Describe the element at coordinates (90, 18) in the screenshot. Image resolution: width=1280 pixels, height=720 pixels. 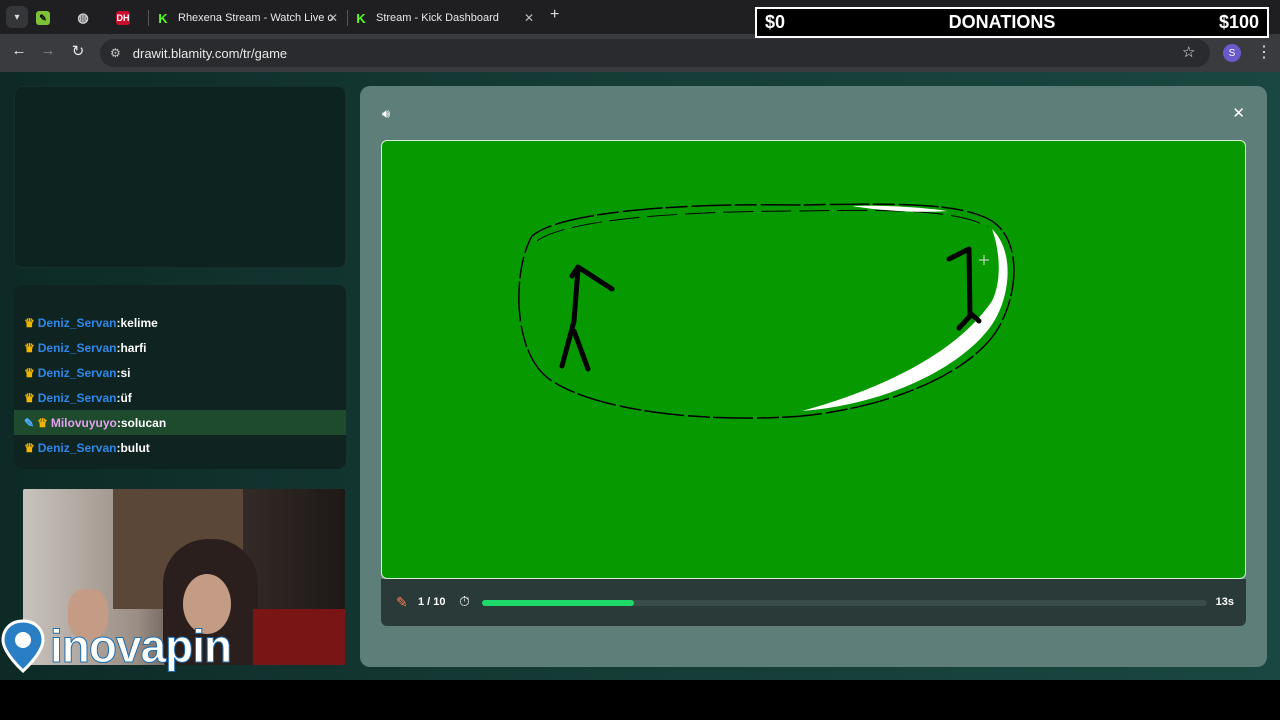
I see `tab-globe: ◍` at that location.